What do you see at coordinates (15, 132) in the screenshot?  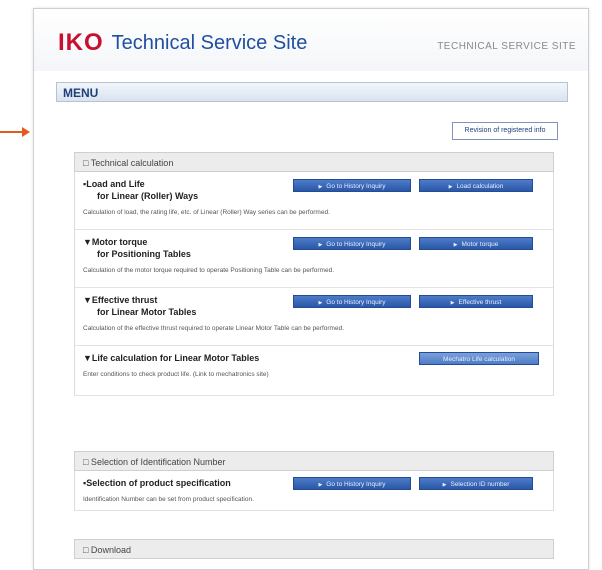 I see `arrow-right-icon` at bounding box center [15, 132].